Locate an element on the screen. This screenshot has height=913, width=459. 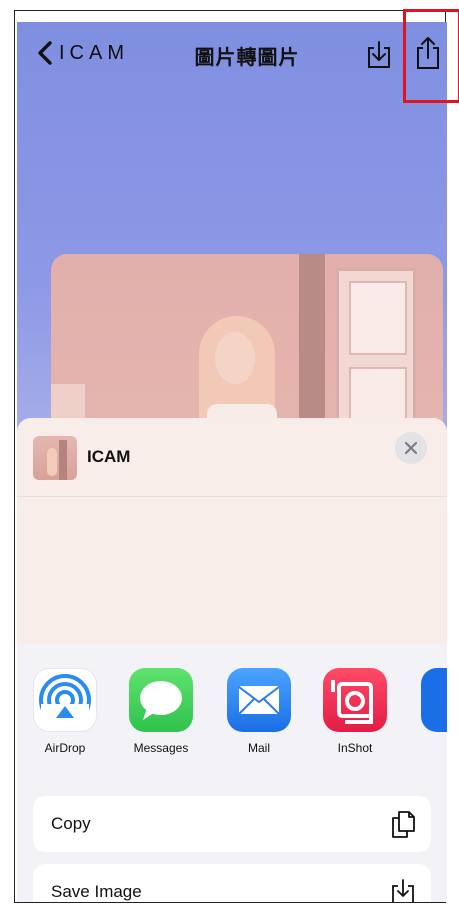
save-image-icon is located at coordinates (403, 890).